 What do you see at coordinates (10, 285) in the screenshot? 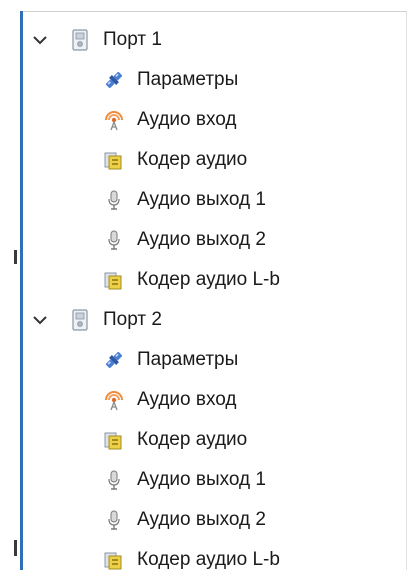
I see `left-rail` at bounding box center [10, 285].